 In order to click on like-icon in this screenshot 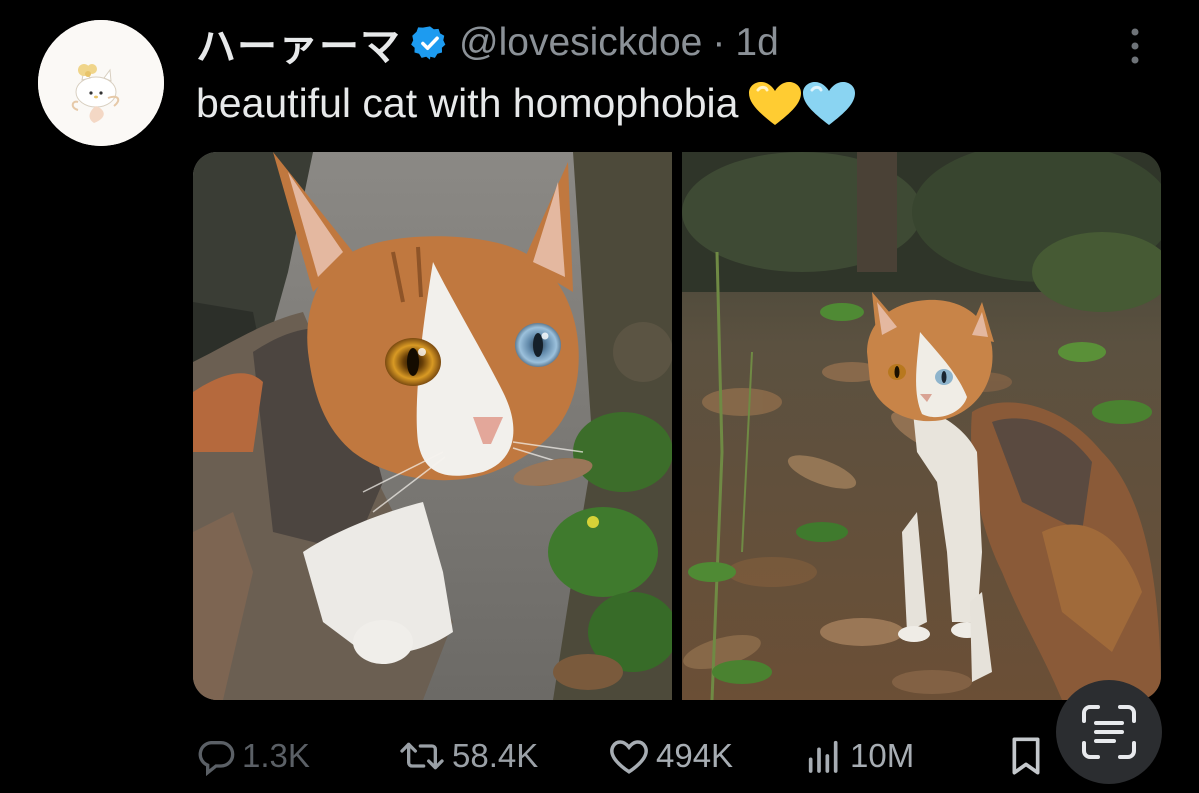, I will do `click(629, 757)`.